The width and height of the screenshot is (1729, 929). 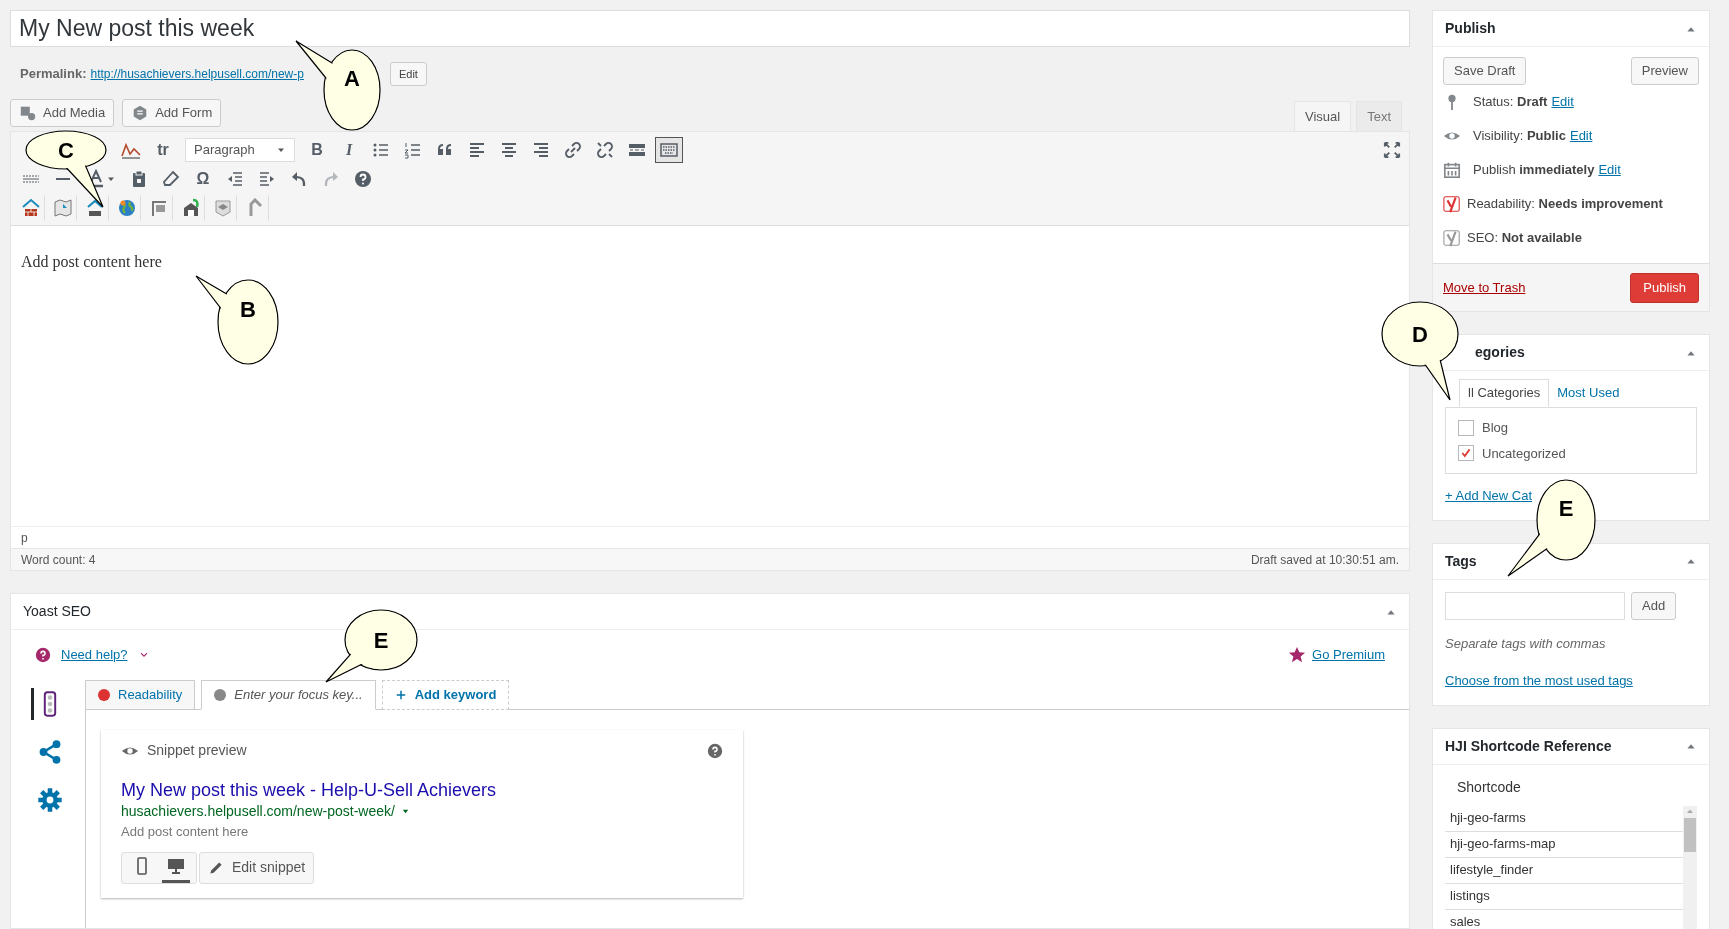 What do you see at coordinates (1420, 351) in the screenshot?
I see `callout-tooltip: D` at bounding box center [1420, 351].